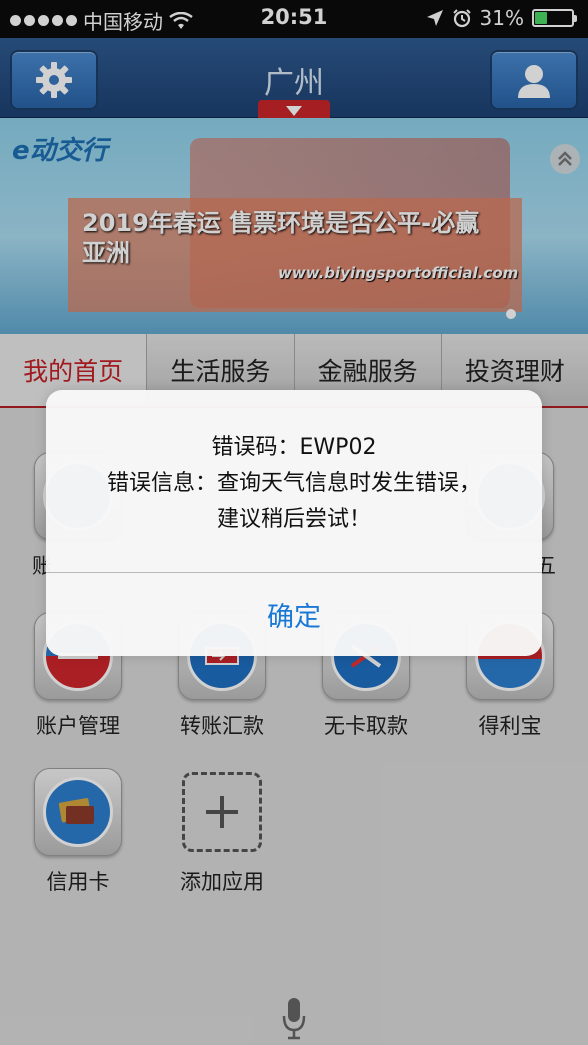  I want to click on alert-error-info: 错误信息：查询天气信息时发生错误，, so click(293, 483).